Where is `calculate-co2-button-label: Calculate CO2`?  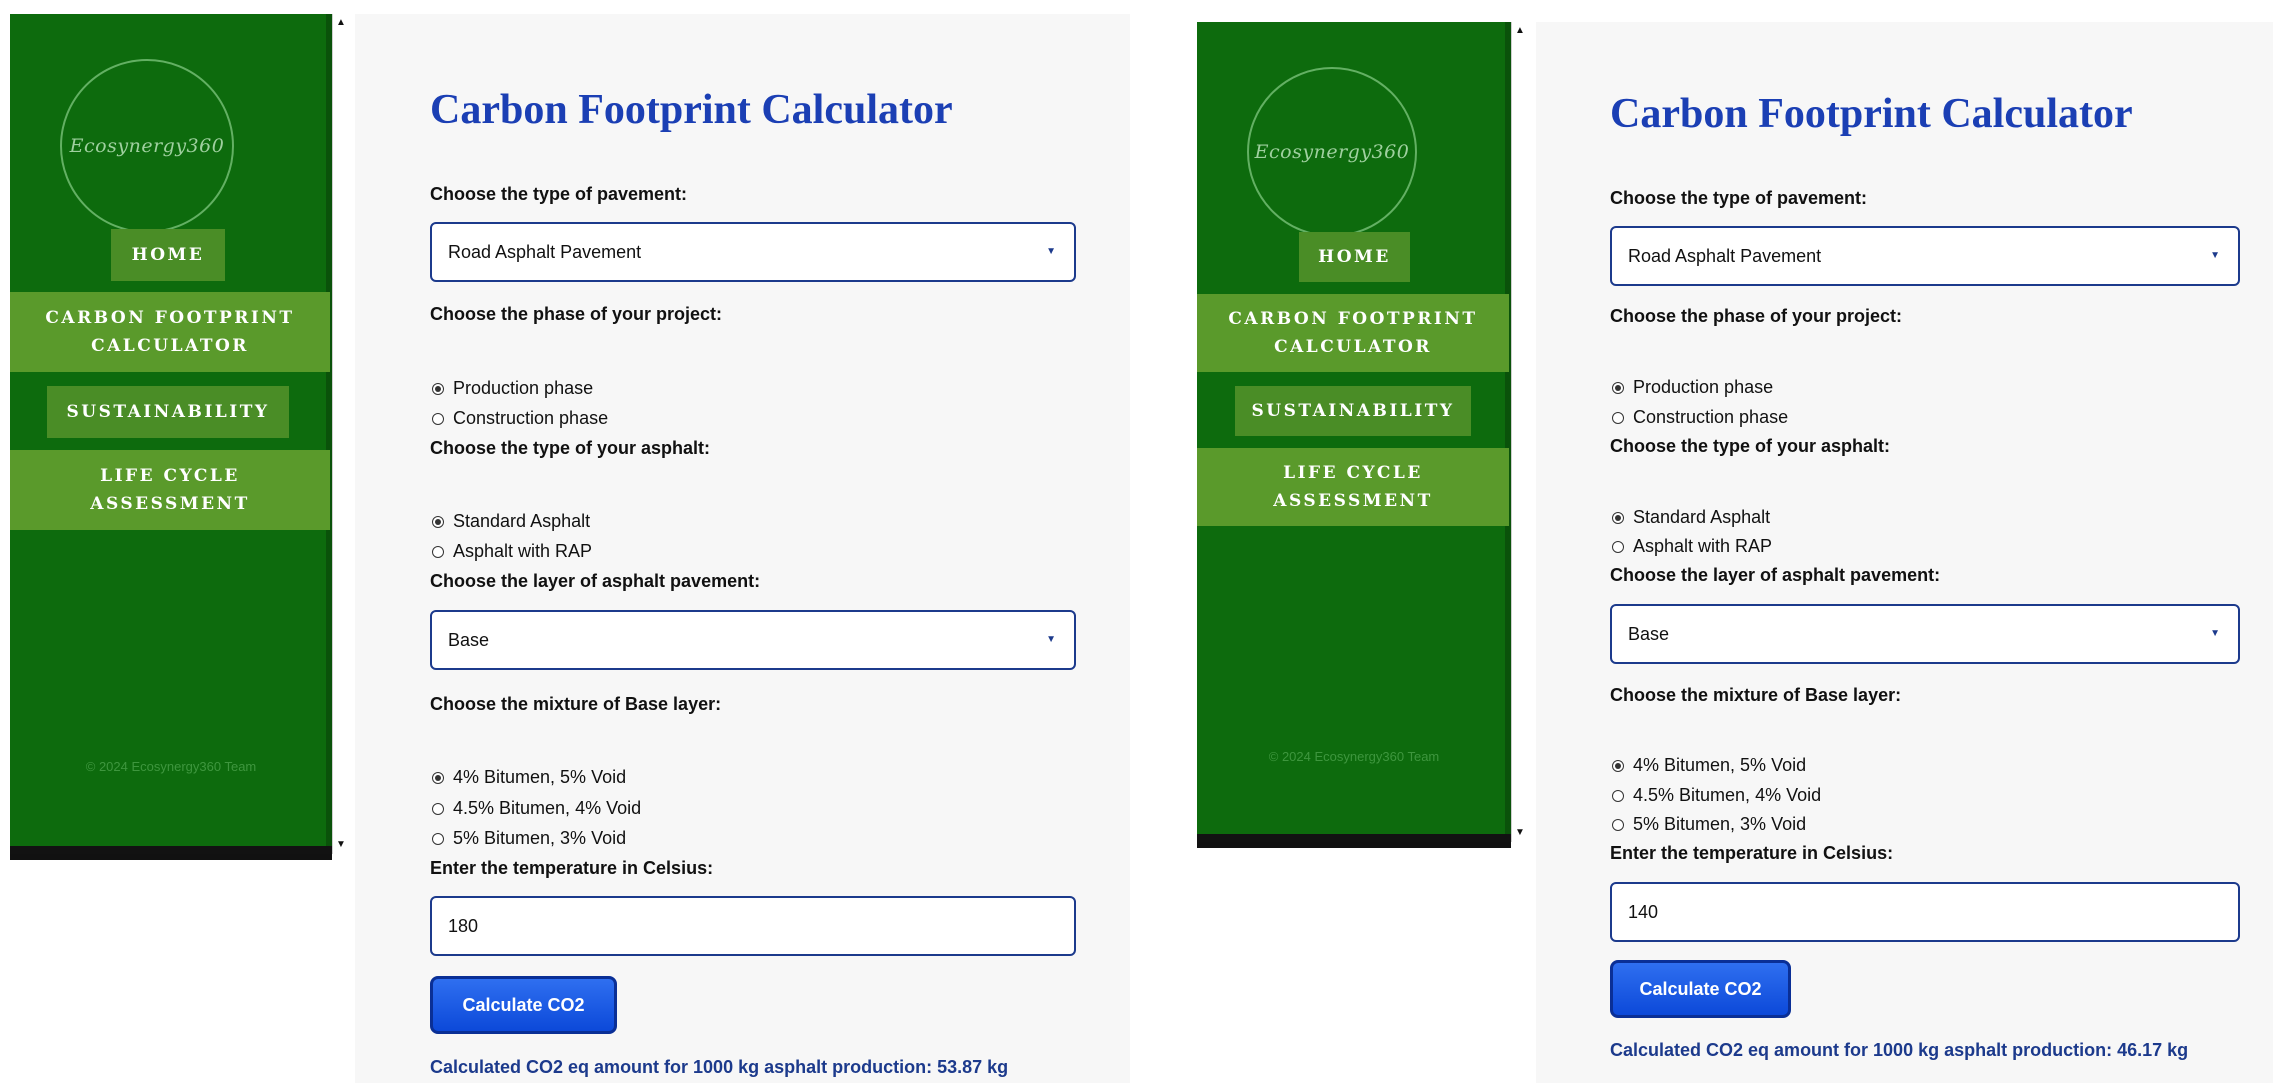
calculate-co2-button-label: Calculate CO2 is located at coordinates (523, 1004).